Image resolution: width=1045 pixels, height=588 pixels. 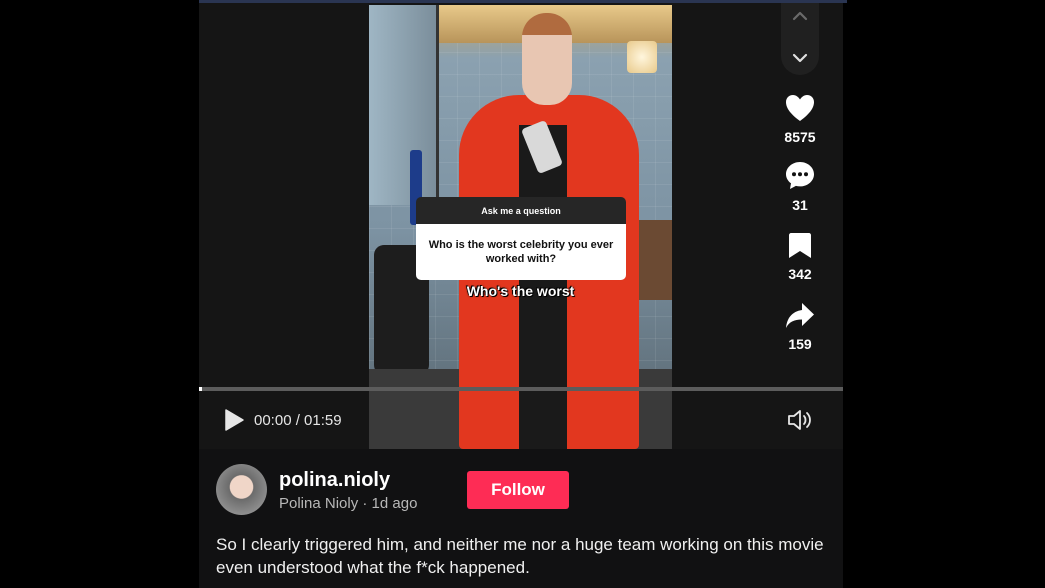 I want to click on comment-button: 31, so click(x=800, y=187).